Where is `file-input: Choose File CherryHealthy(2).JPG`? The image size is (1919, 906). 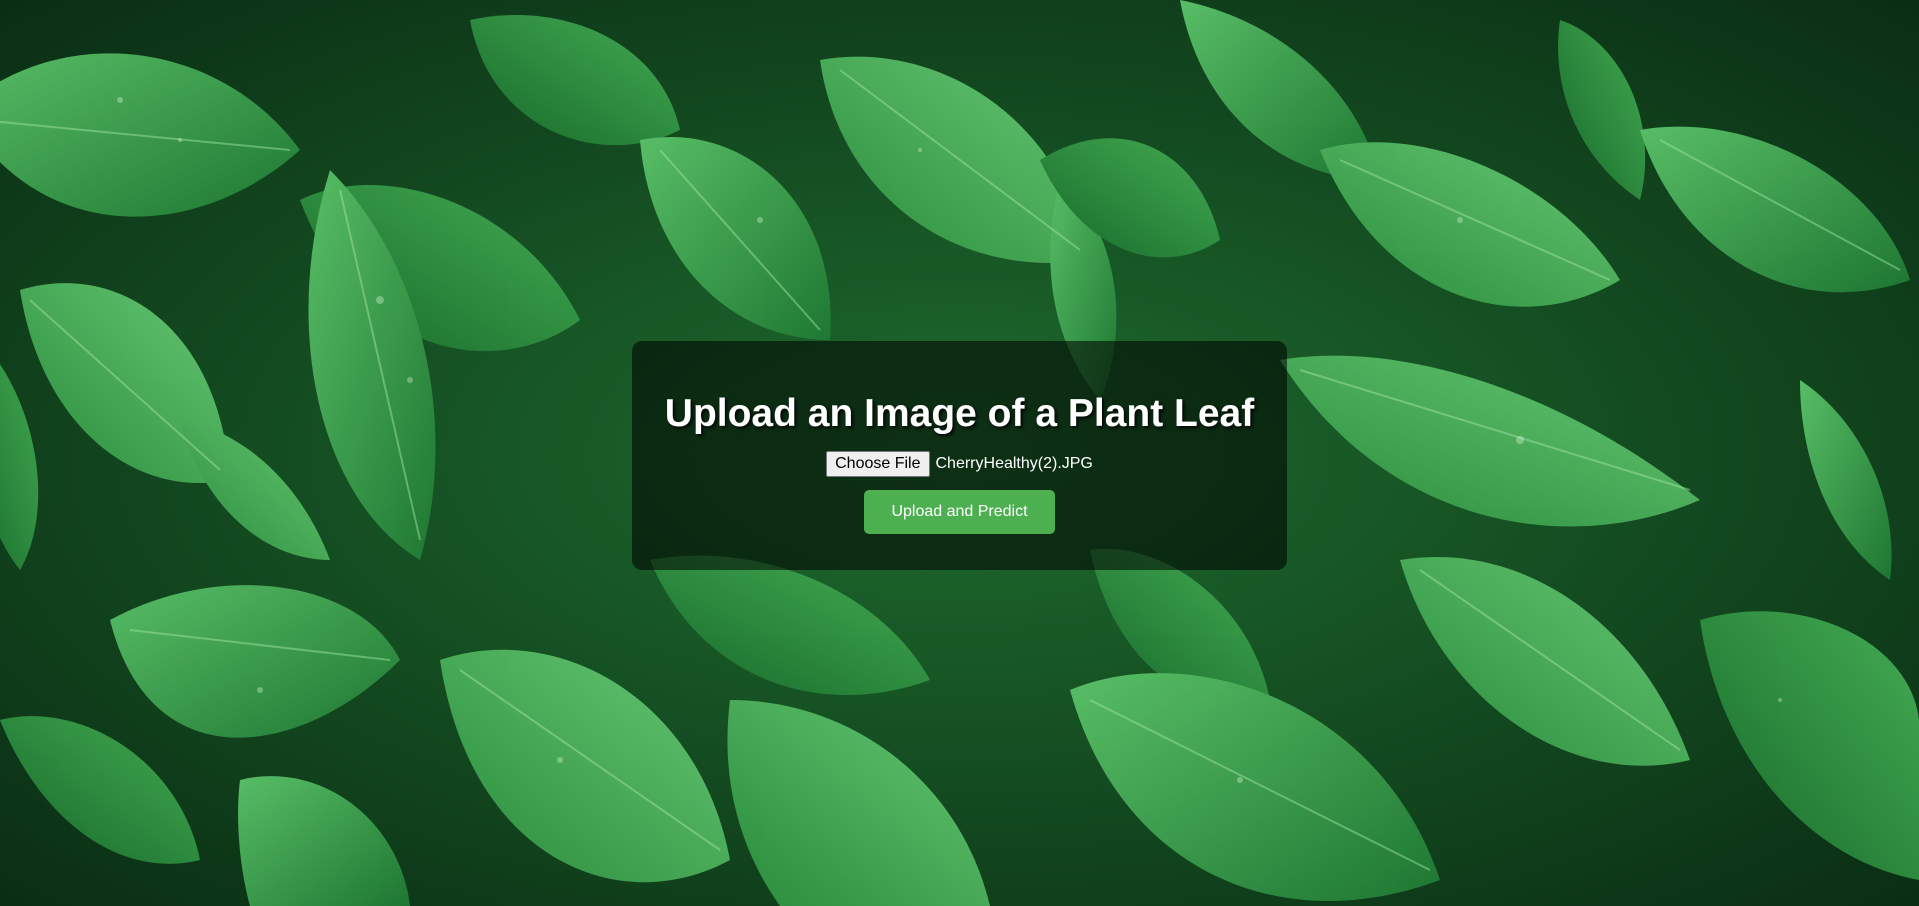 file-input: Choose File CherryHealthy(2).JPG is located at coordinates (959, 464).